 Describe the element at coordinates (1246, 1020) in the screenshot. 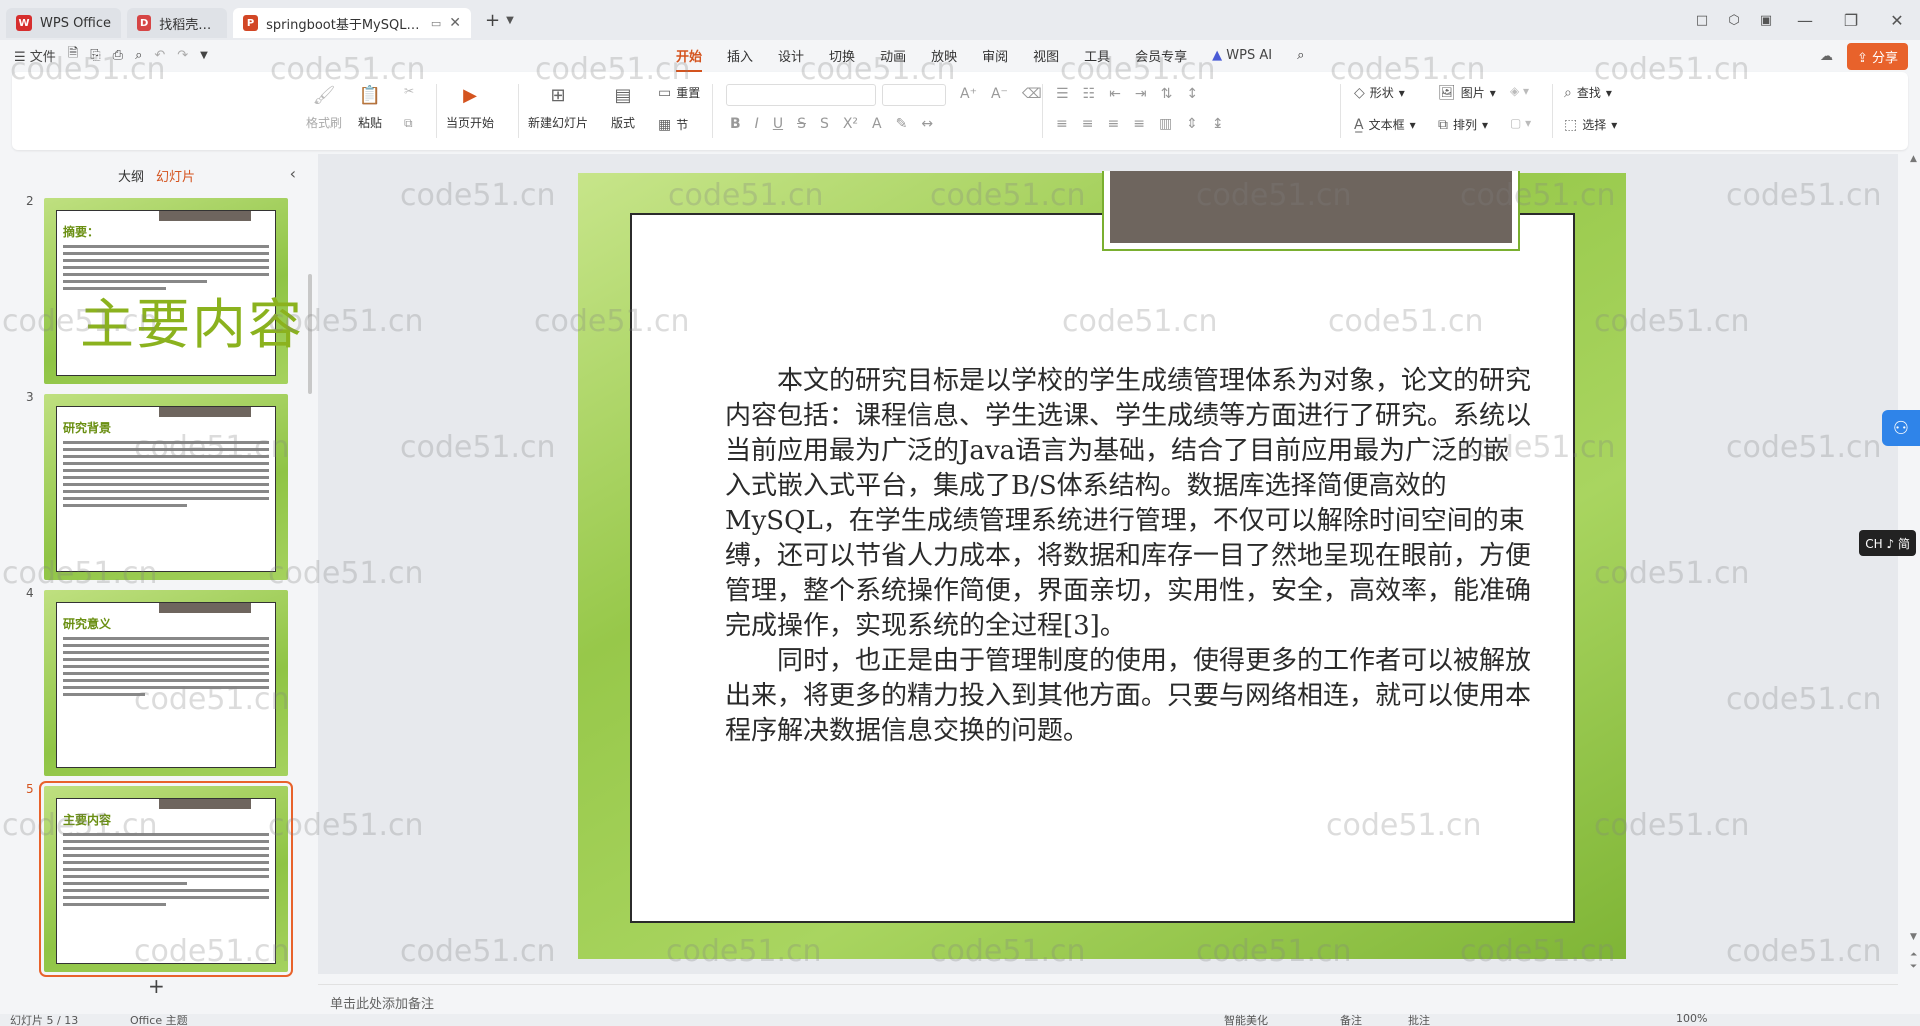

I see `smart-beautify: 智能美化` at that location.